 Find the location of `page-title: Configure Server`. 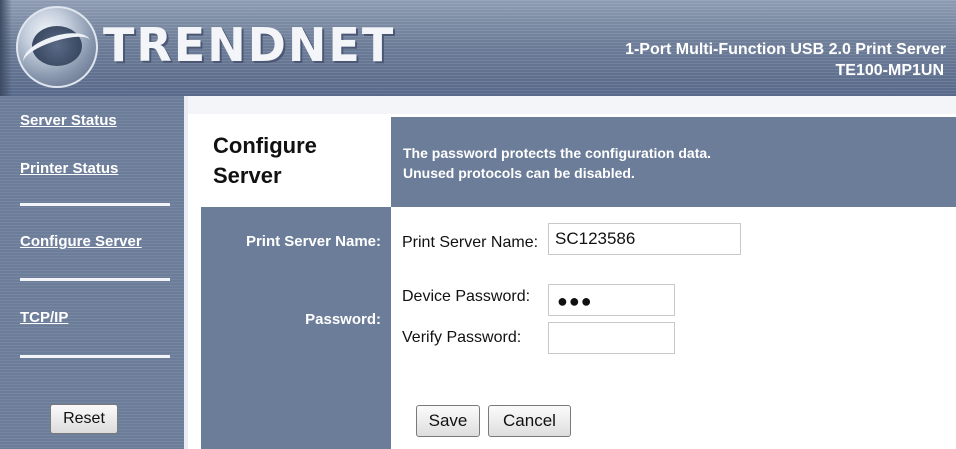

page-title: Configure Server is located at coordinates (265, 160).